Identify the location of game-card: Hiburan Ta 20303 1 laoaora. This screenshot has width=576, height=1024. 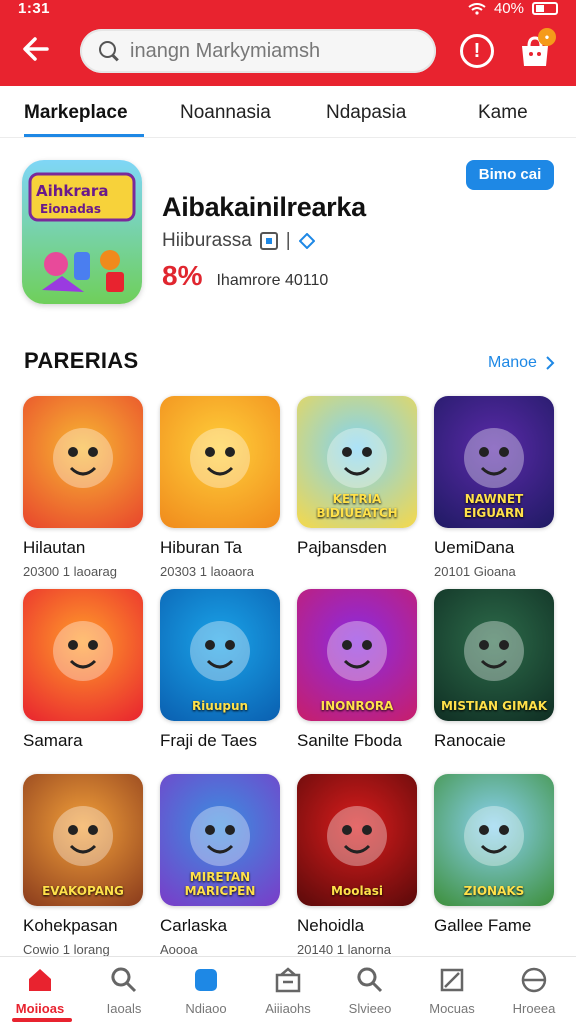
(221, 487).